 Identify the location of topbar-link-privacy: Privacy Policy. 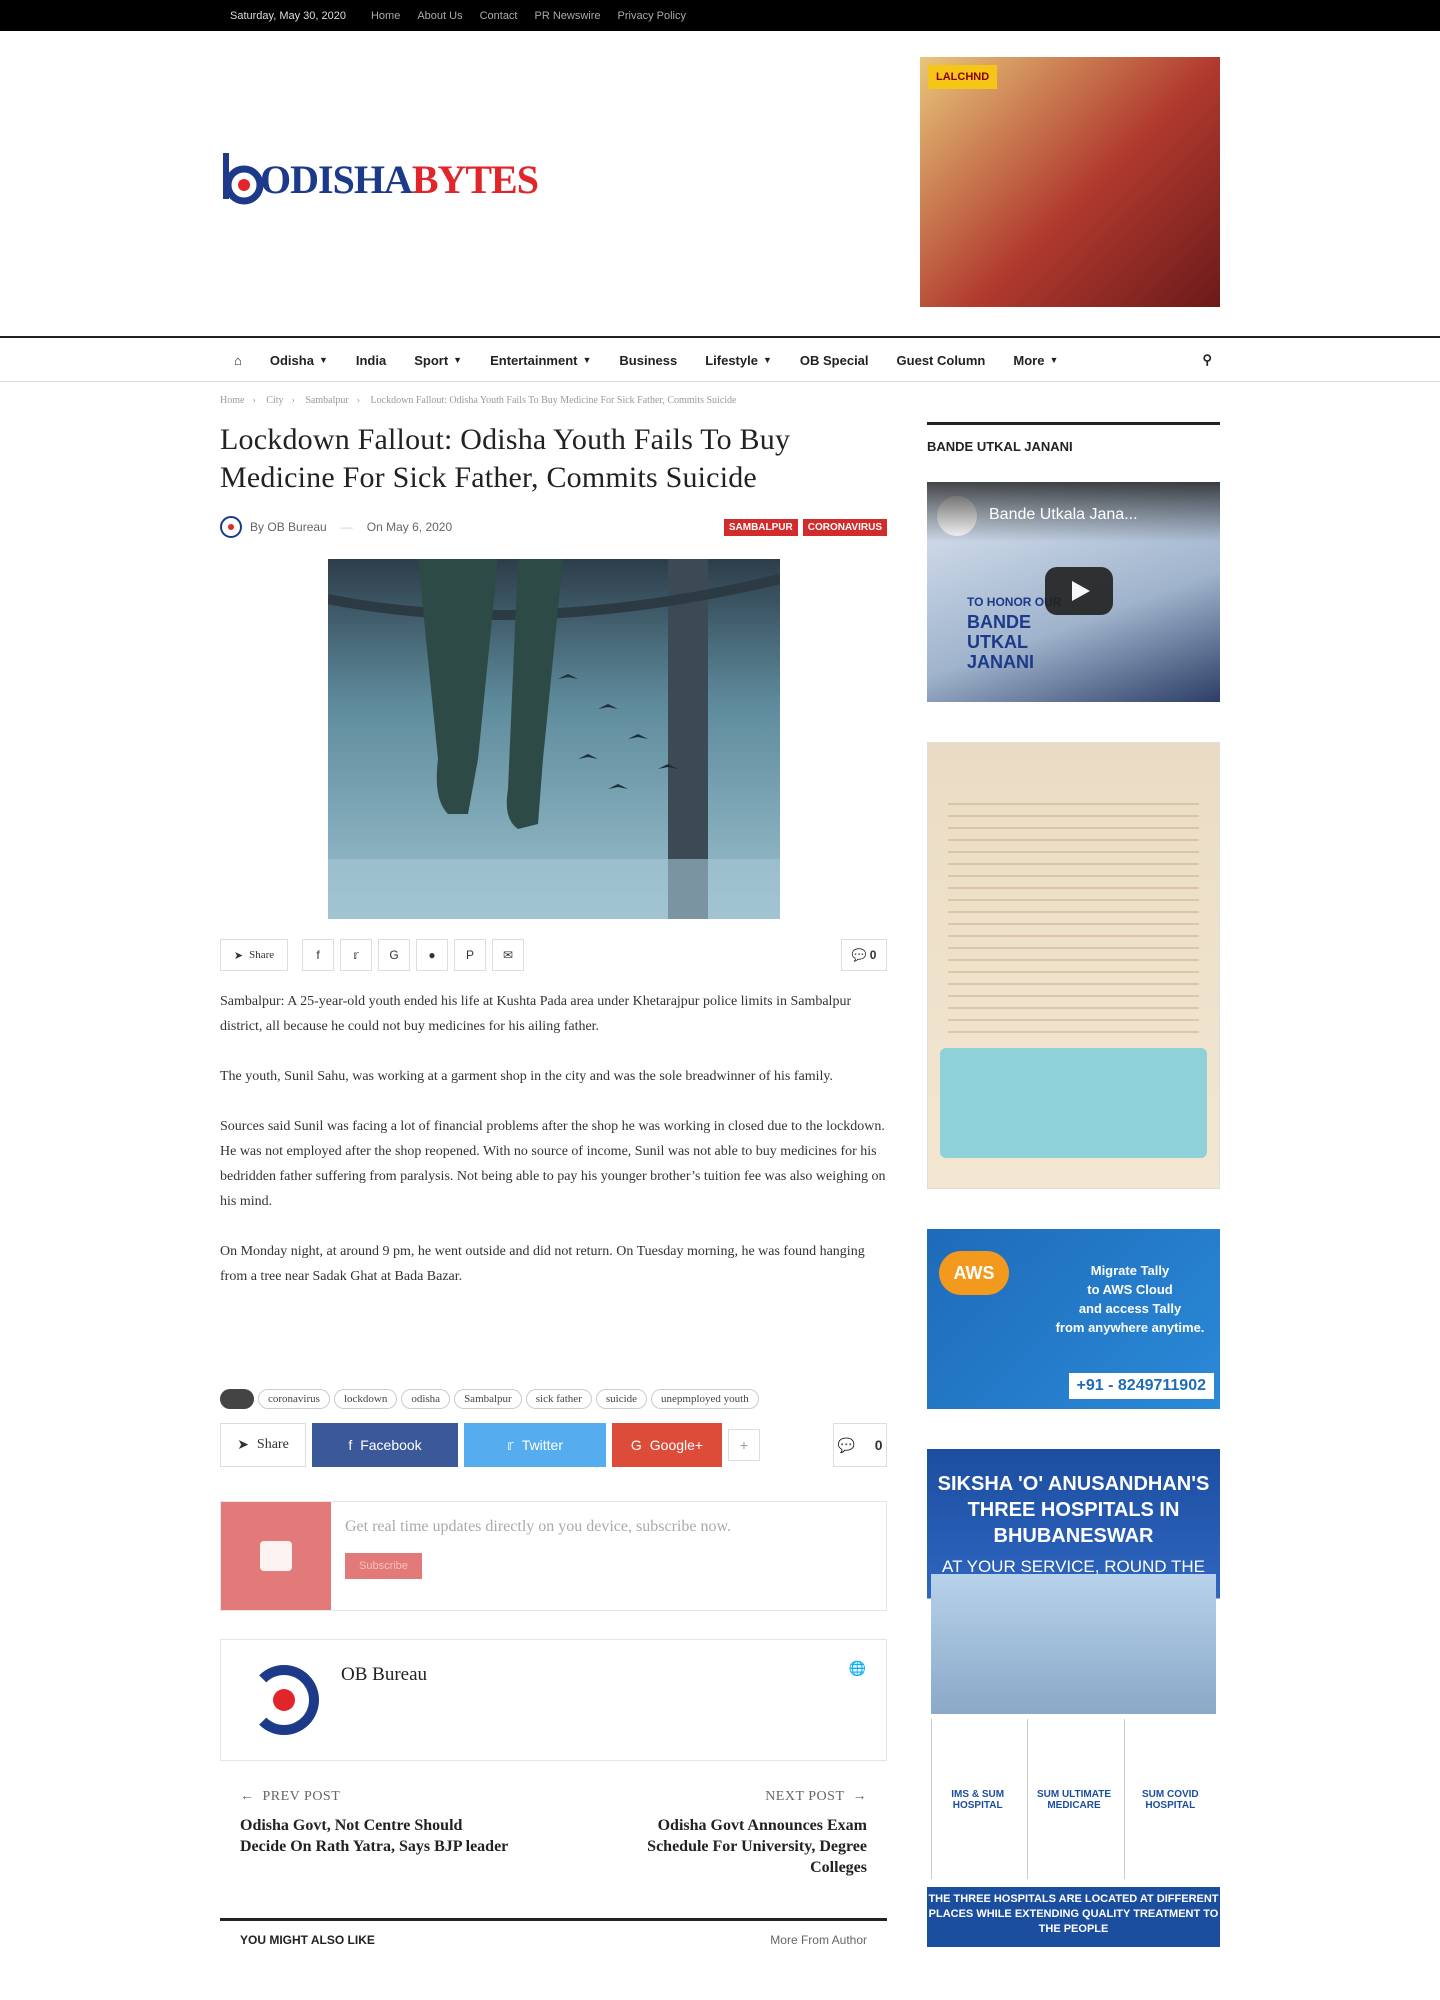
(652, 16).